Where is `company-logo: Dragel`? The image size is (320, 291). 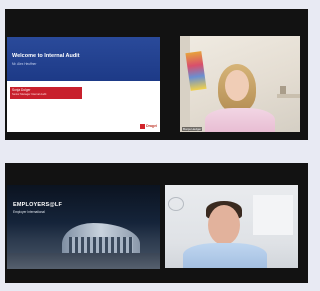 company-logo: Dragel is located at coordinates (148, 126).